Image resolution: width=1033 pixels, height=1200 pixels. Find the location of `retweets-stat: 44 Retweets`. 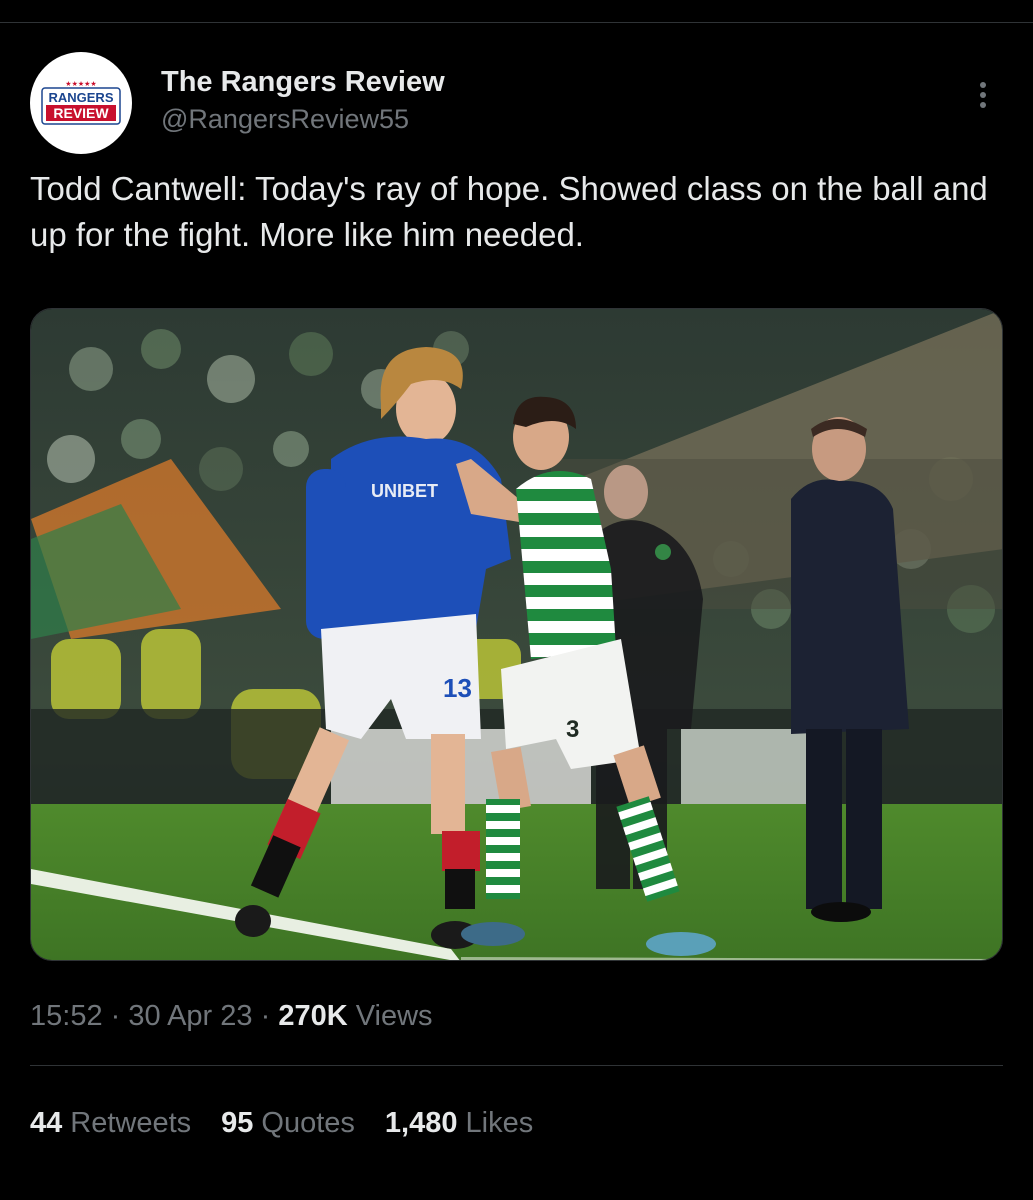

retweets-stat: 44 Retweets is located at coordinates (110, 1123).